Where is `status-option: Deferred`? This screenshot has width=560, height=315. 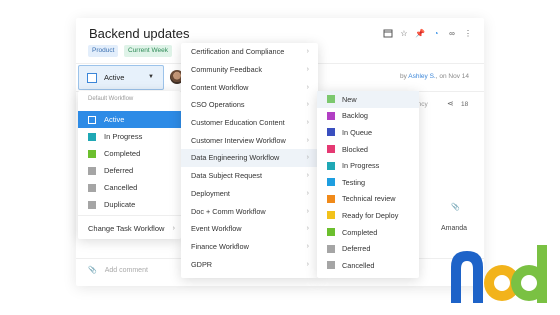
status-option: Deferred is located at coordinates (129, 170).